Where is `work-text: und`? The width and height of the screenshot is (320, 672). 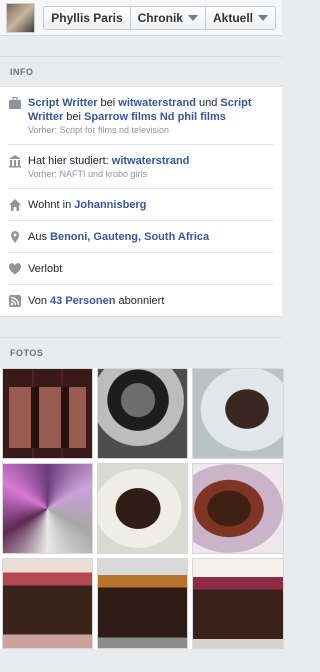 work-text: und is located at coordinates (208, 103).